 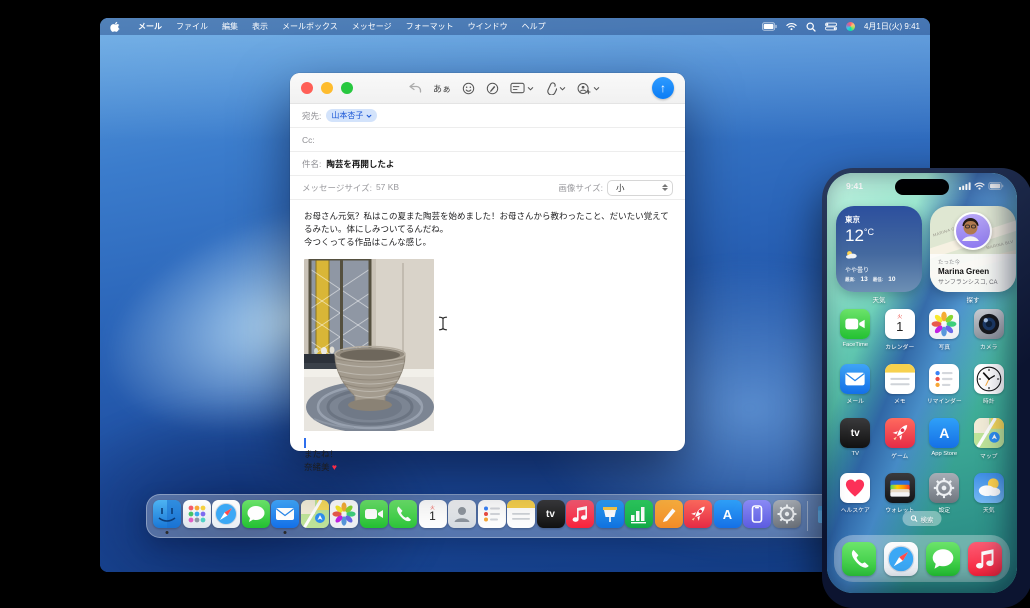 What do you see at coordinates (314, 516) in the screenshot?
I see `dock-maps` at bounding box center [314, 516].